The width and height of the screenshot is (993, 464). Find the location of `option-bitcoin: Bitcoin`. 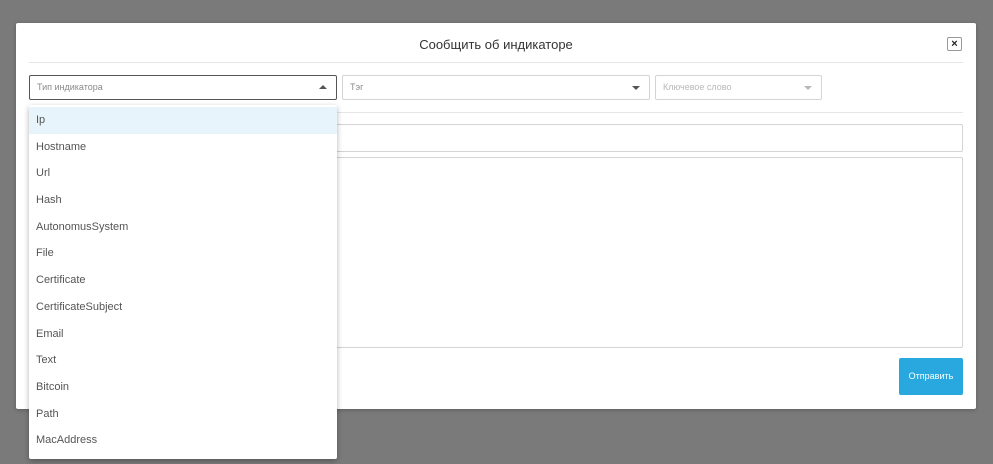

option-bitcoin: Bitcoin is located at coordinates (183, 387).